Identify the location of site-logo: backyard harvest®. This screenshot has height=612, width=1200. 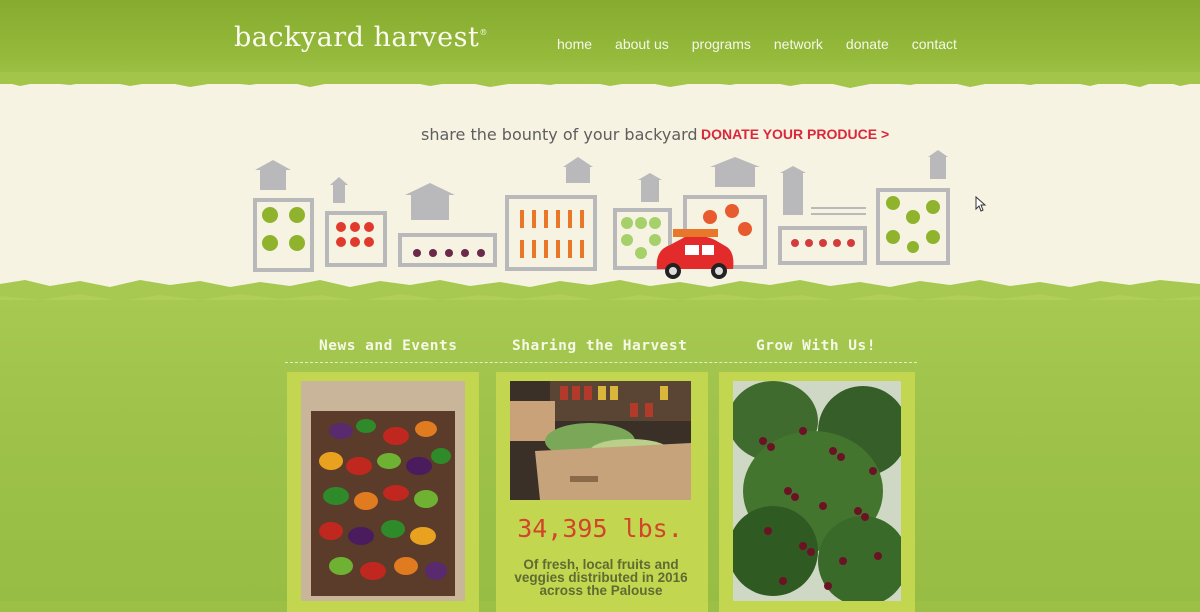
(361, 37).